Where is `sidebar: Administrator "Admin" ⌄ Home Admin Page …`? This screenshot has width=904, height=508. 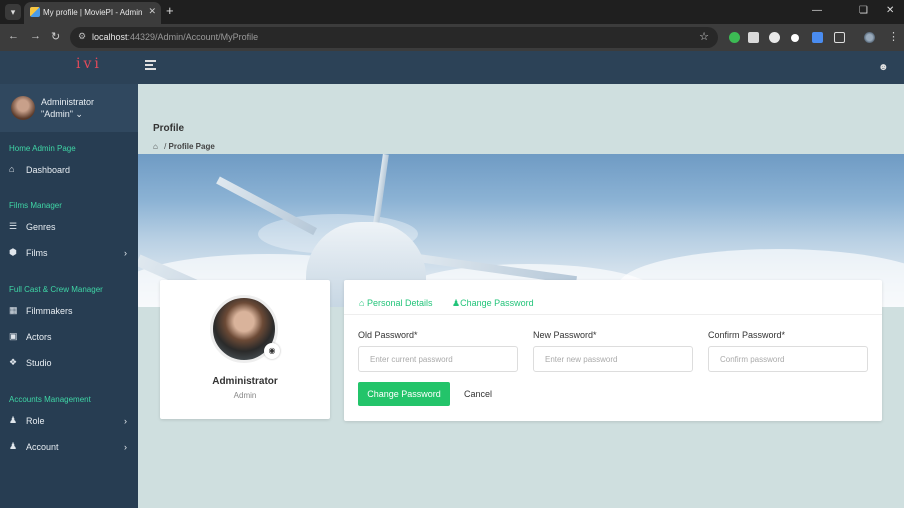
sidebar: Administrator "Admin" ⌄ Home Admin Page … is located at coordinates (69, 296).